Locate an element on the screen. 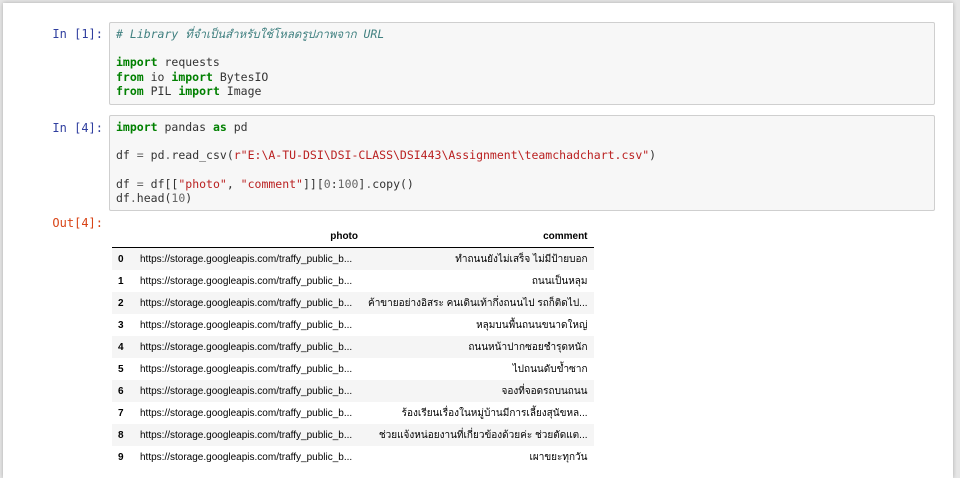 This screenshot has height=478, width=960. cell-comment: หลุมบนพื้นถนนขนาดใหญ่ is located at coordinates (532, 325).